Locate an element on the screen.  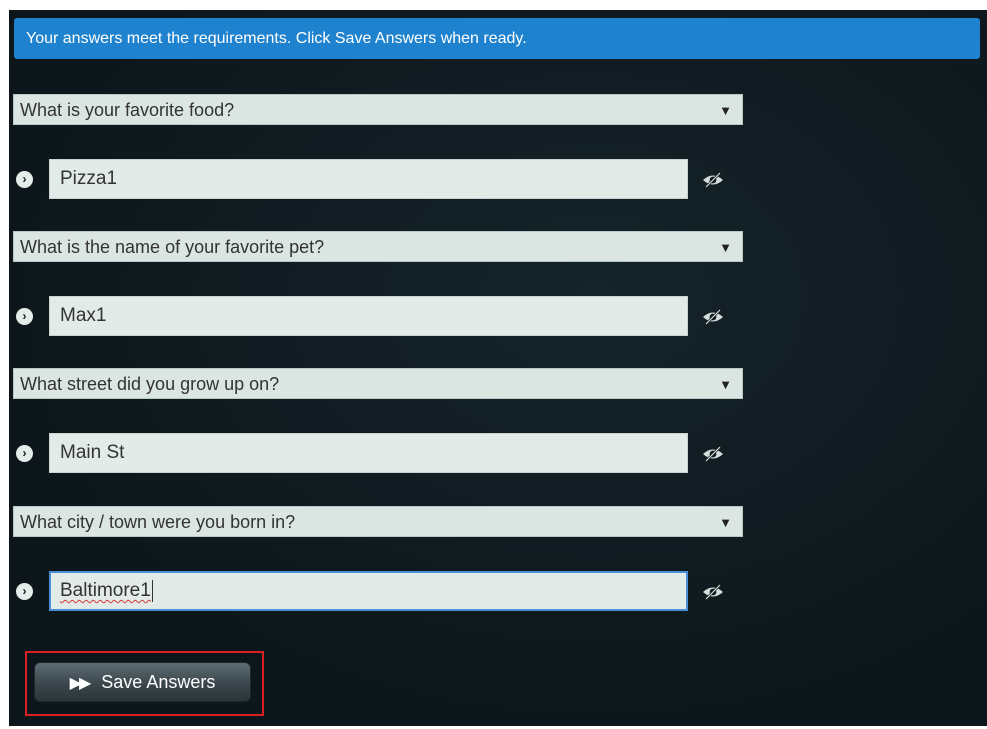
answer-field-1: Pizza1 is located at coordinates (368, 179).